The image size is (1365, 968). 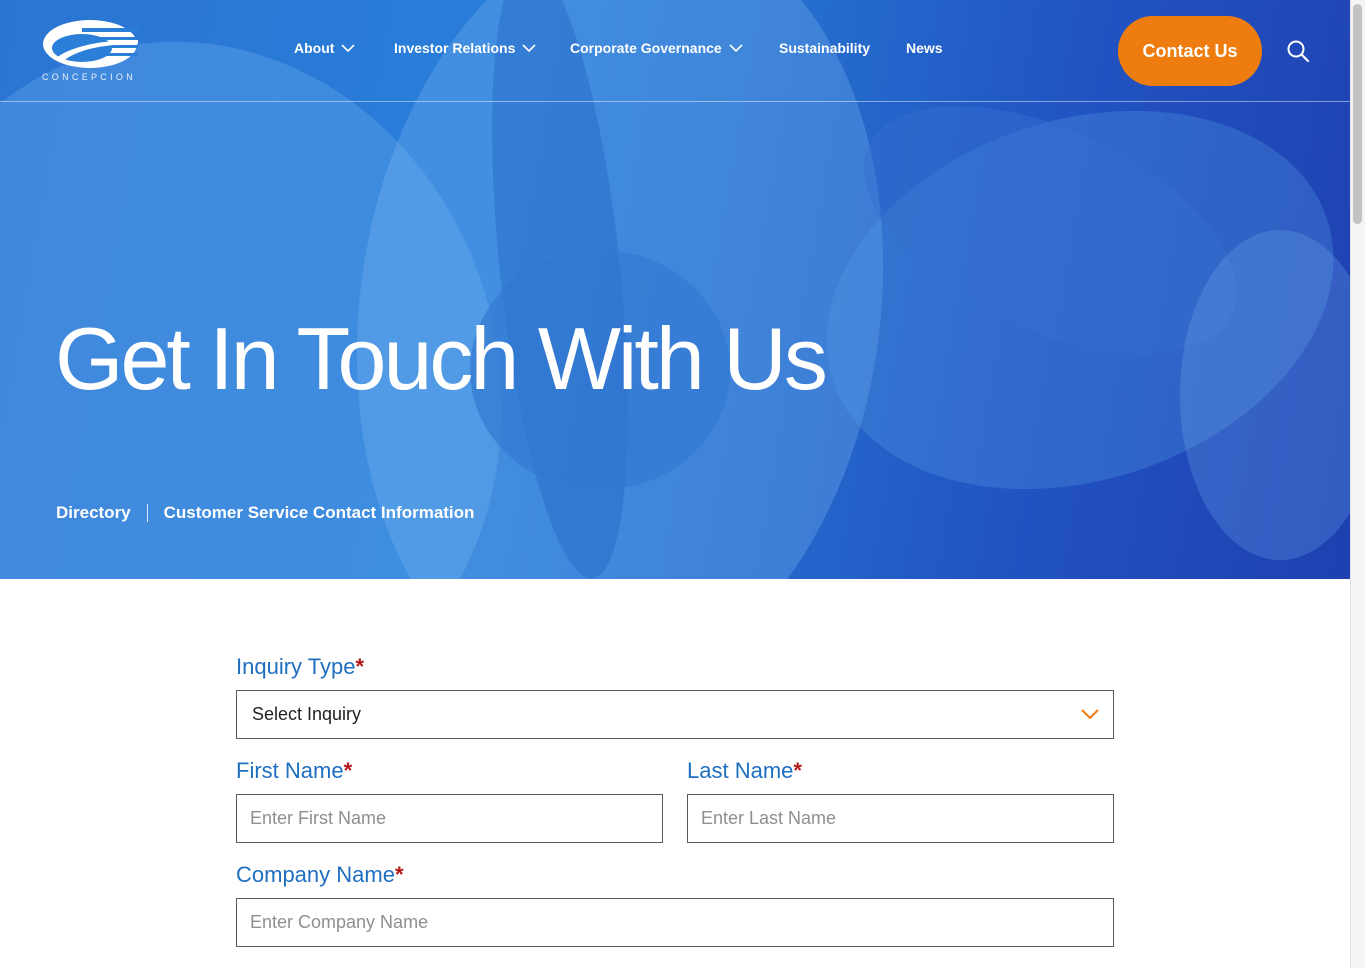 I want to click on nav-item-sustainability: Sustainability, so click(x=824, y=48).